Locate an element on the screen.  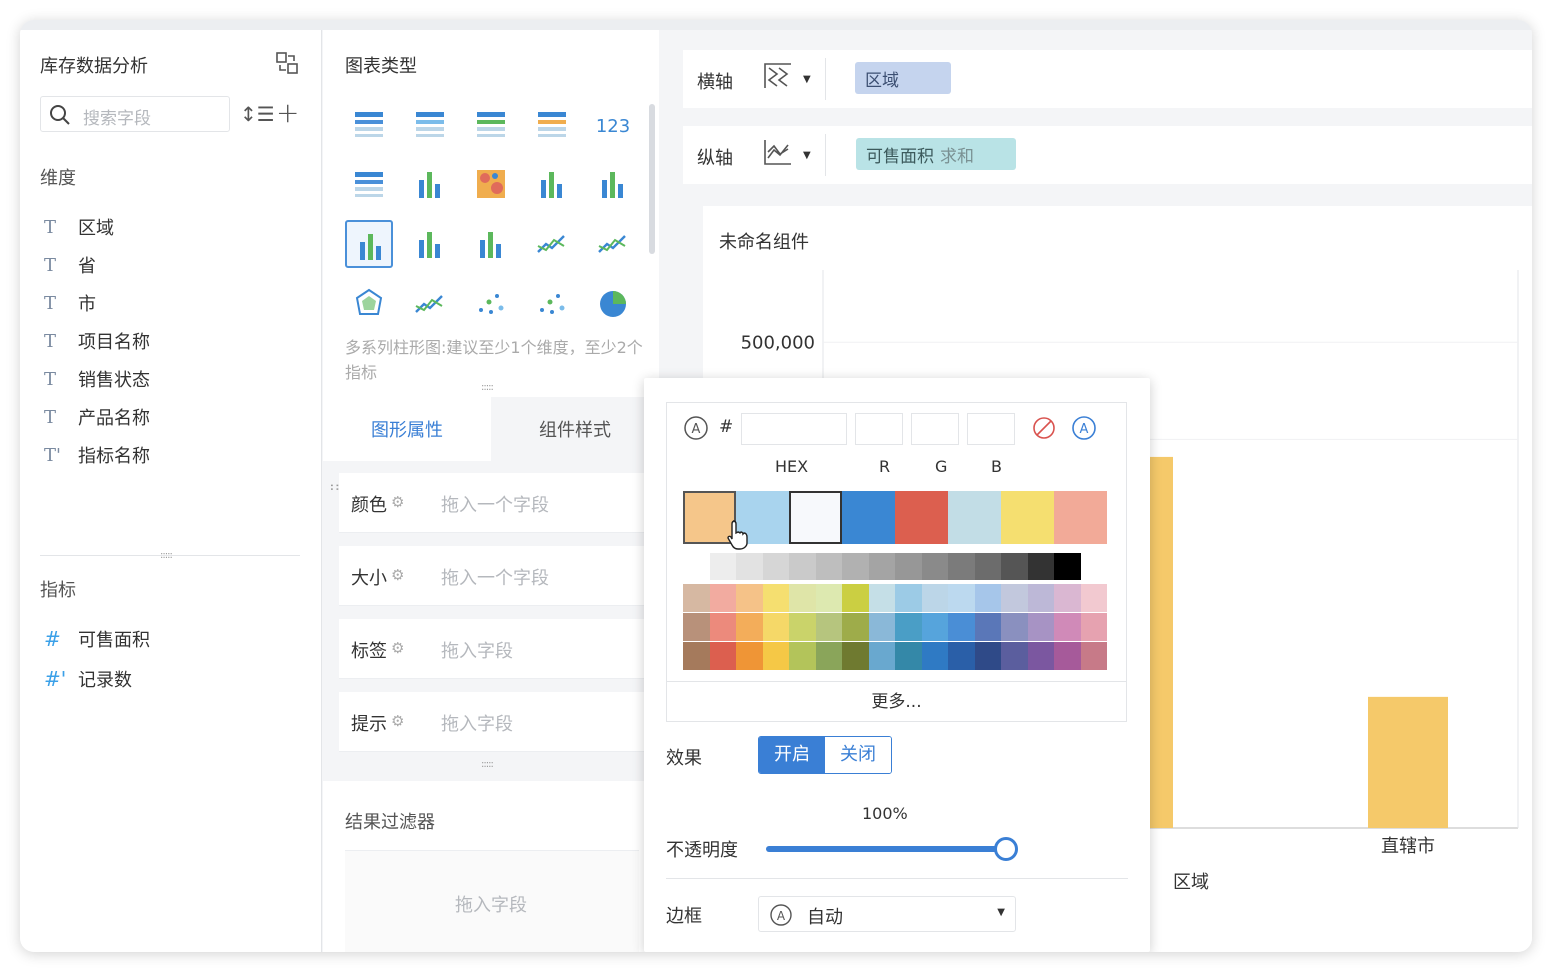
measure-field: # 可售面积 is located at coordinates (97, 639).